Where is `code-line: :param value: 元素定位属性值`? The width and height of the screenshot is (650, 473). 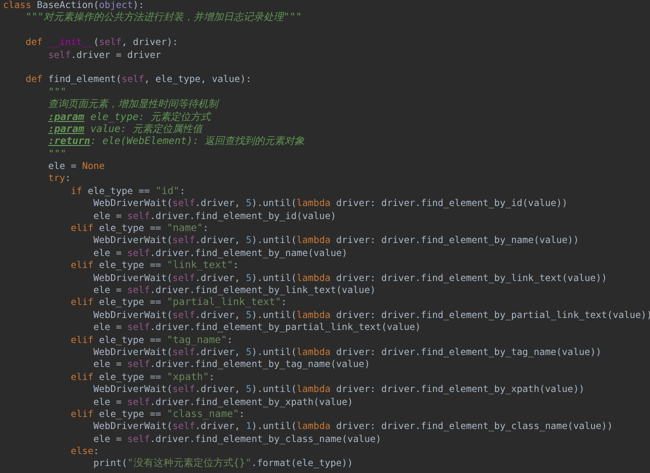
code-line: :param value: 元素定位属性值 is located at coordinates (125, 129).